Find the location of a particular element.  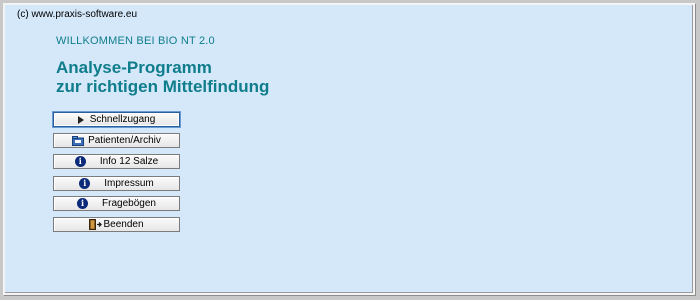

title-line-2: zur richtigen Mittelfindung is located at coordinates (163, 86).